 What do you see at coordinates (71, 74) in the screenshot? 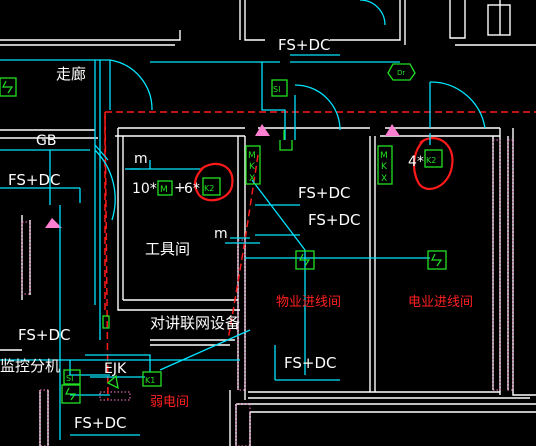
I see `corridor-label: 走廊` at bounding box center [71, 74].